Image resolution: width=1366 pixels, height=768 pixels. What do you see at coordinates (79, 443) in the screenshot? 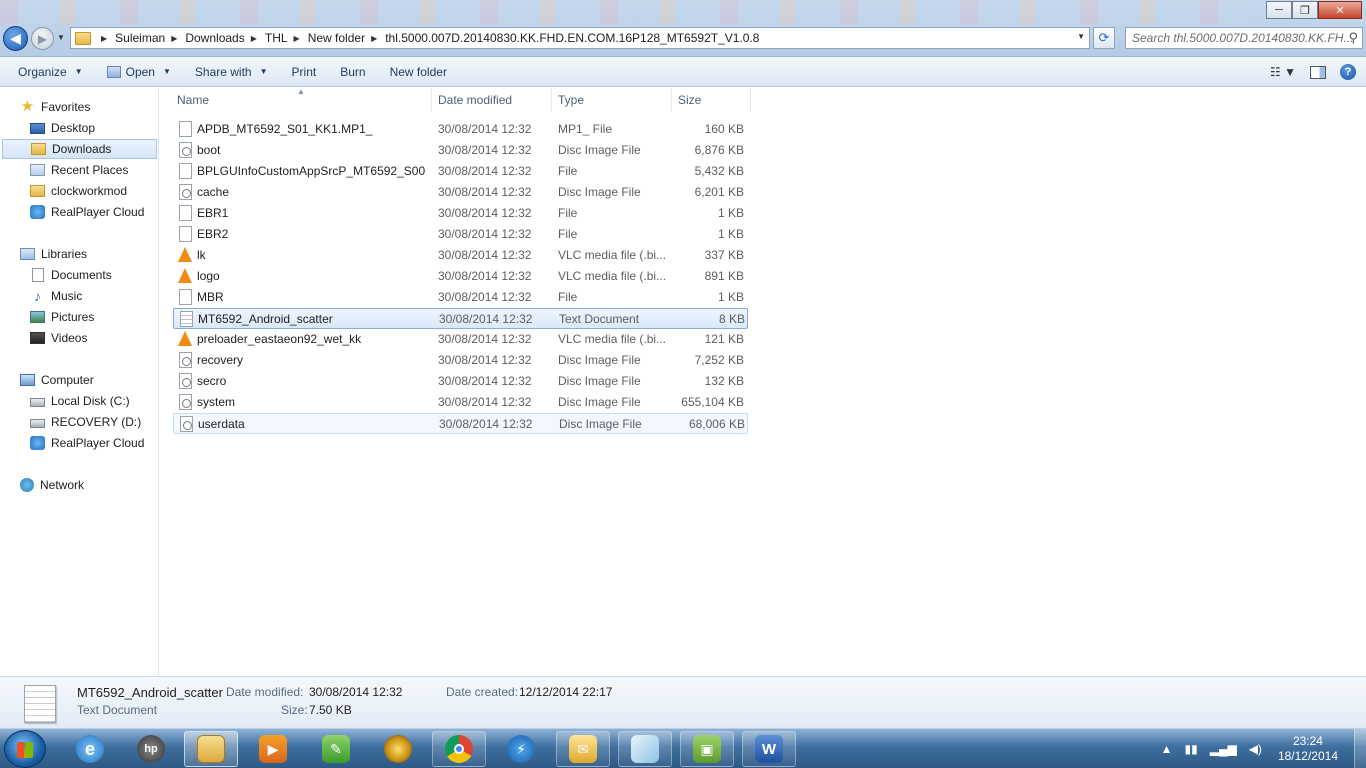
I see `nav-realplayer-cloud-drive: RealPlayer Cloud` at bounding box center [79, 443].